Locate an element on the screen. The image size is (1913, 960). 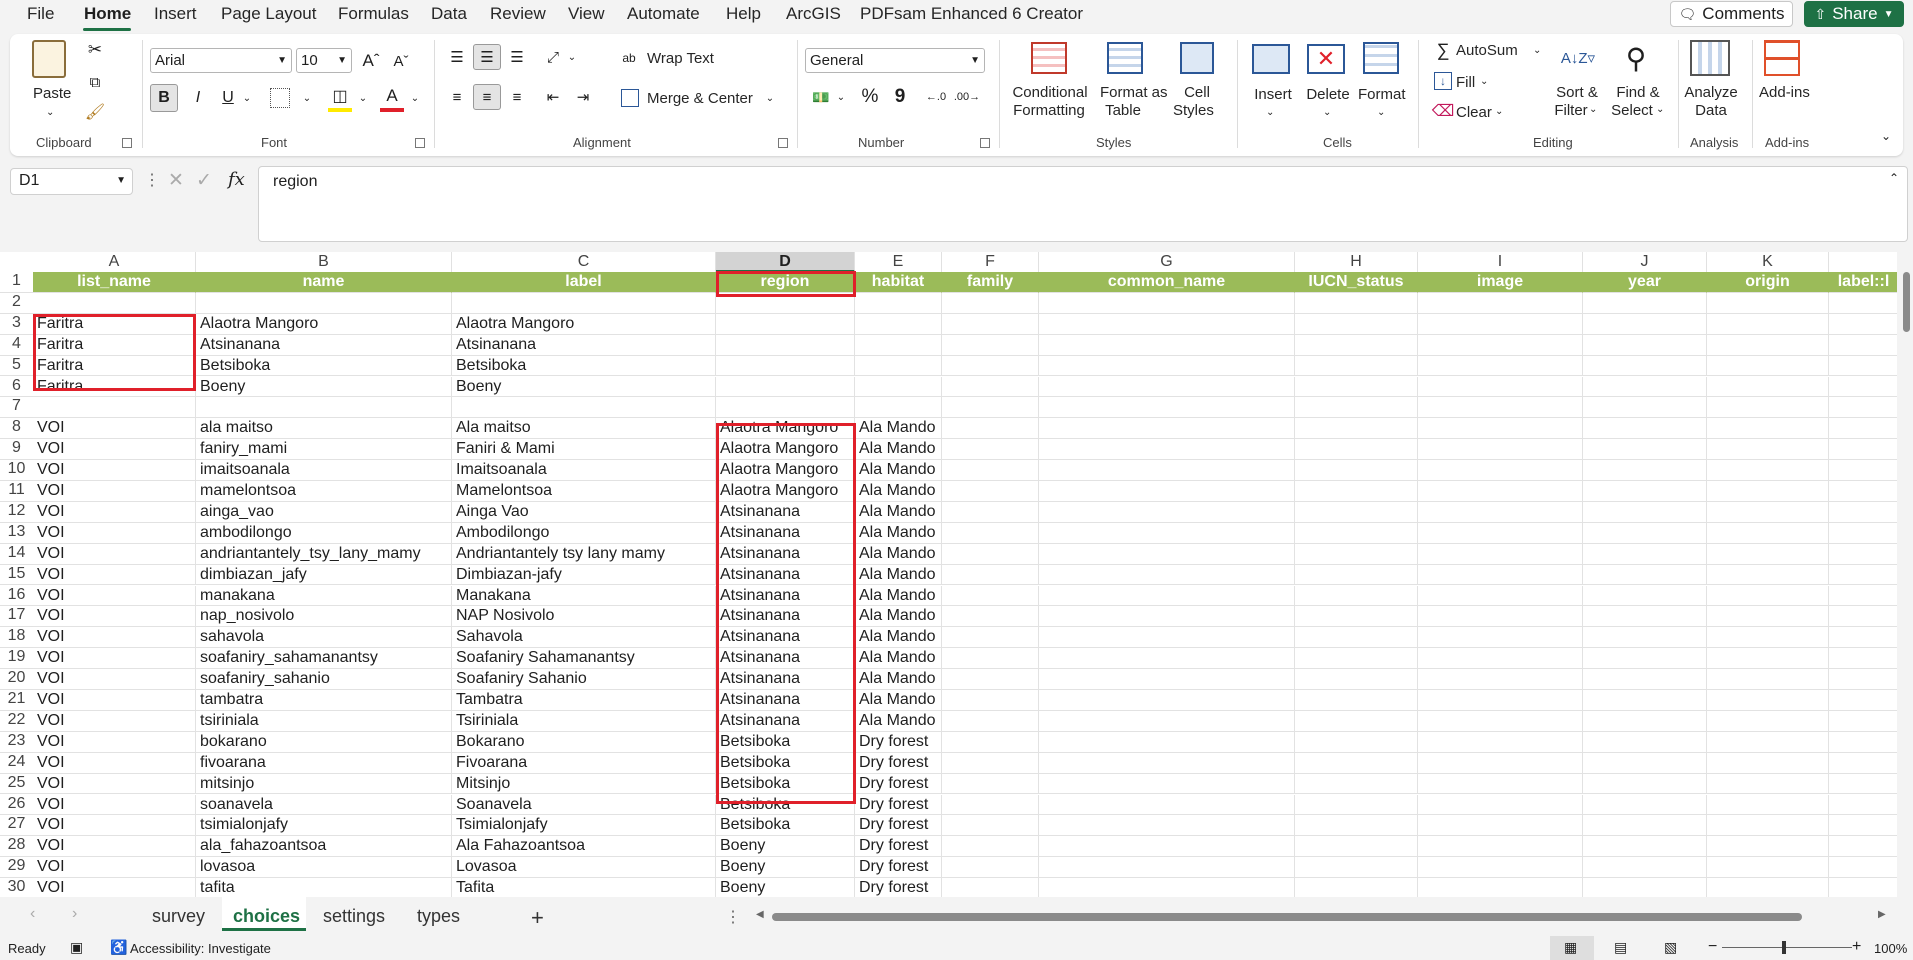
grid-cell: mitsinjo is located at coordinates (324, 784).